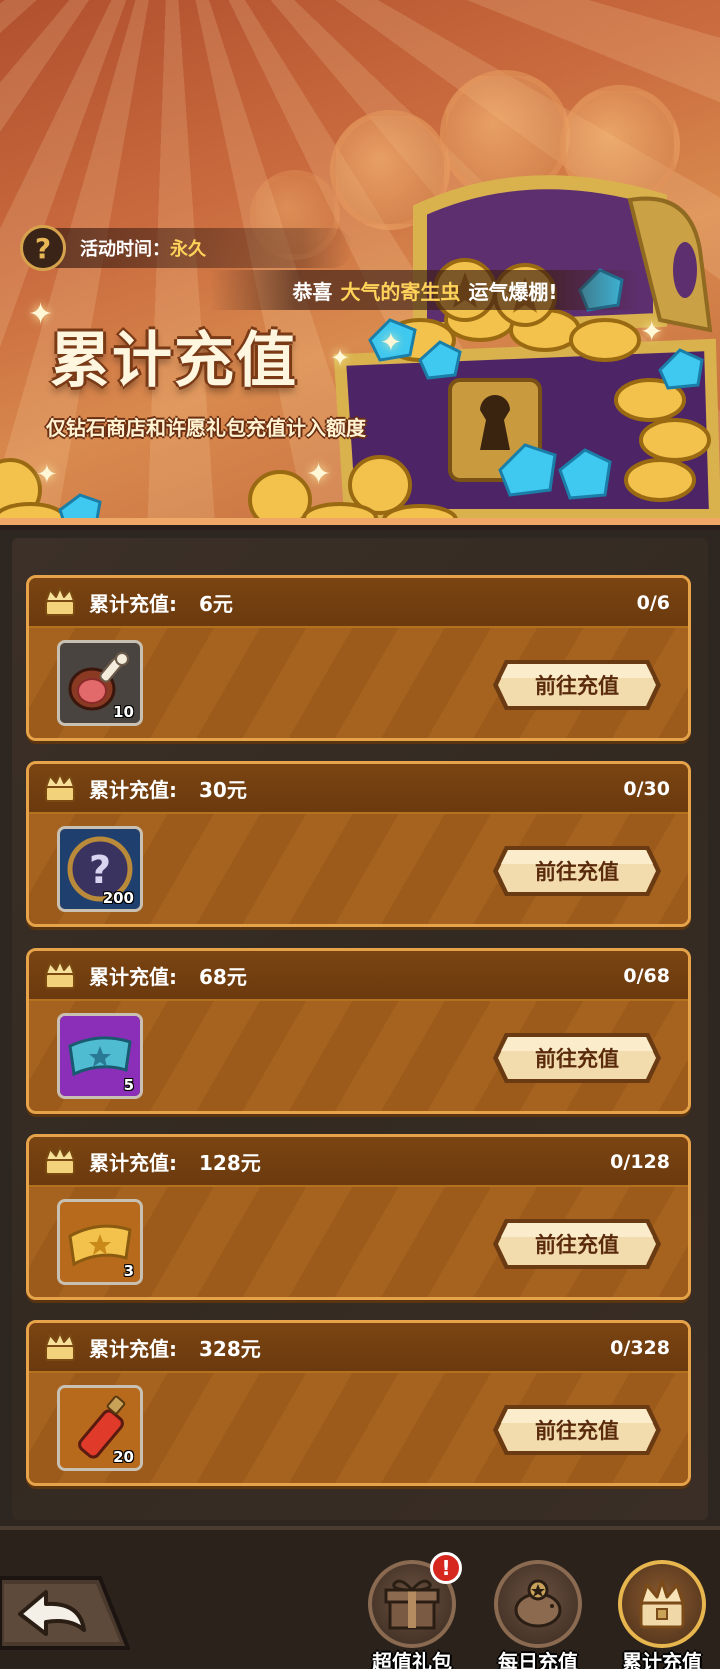 Image resolution: width=720 pixels, height=1669 pixels. Describe the element at coordinates (358, 603) in the screenshot. I see `tier-header: 累计充值: 6元 0/6` at that location.